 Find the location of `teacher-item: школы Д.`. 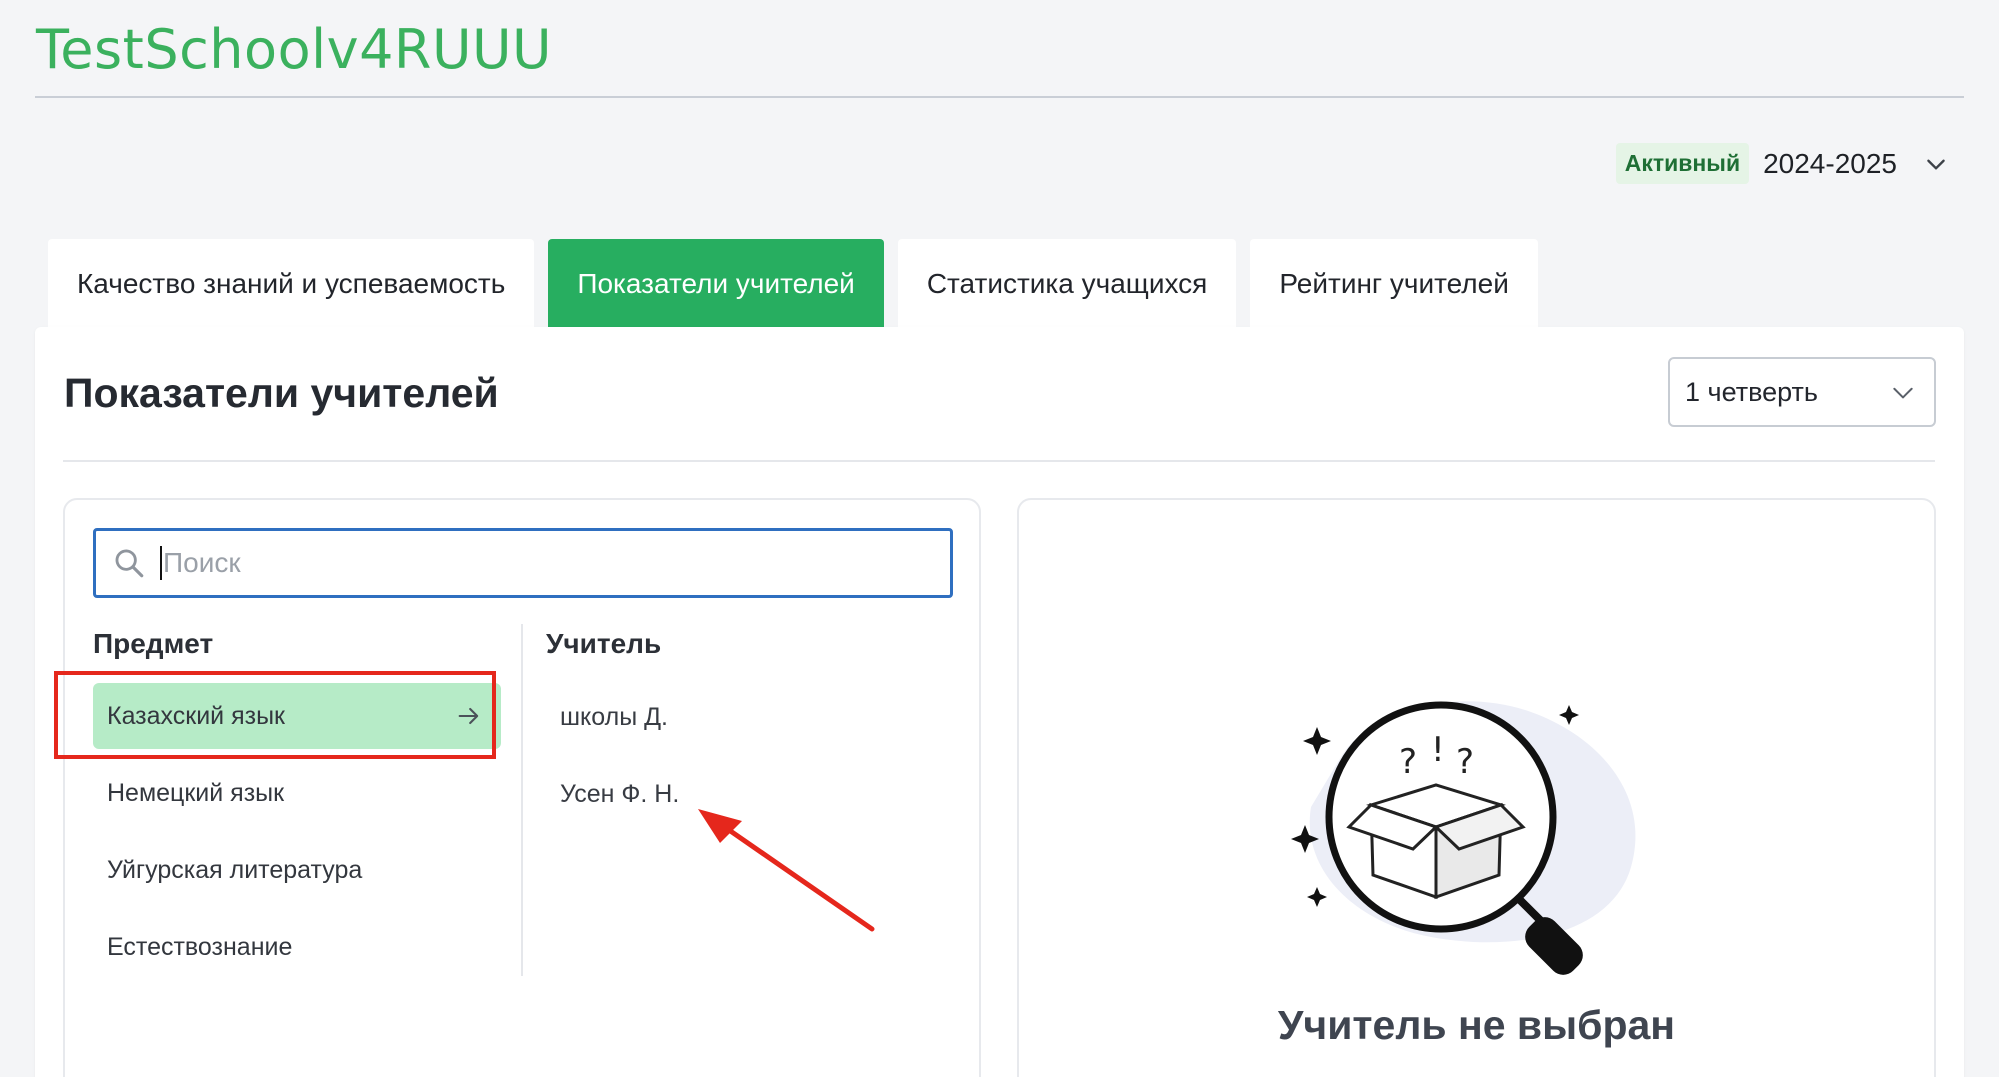

teacher-item: школы Д. is located at coordinates (614, 717).